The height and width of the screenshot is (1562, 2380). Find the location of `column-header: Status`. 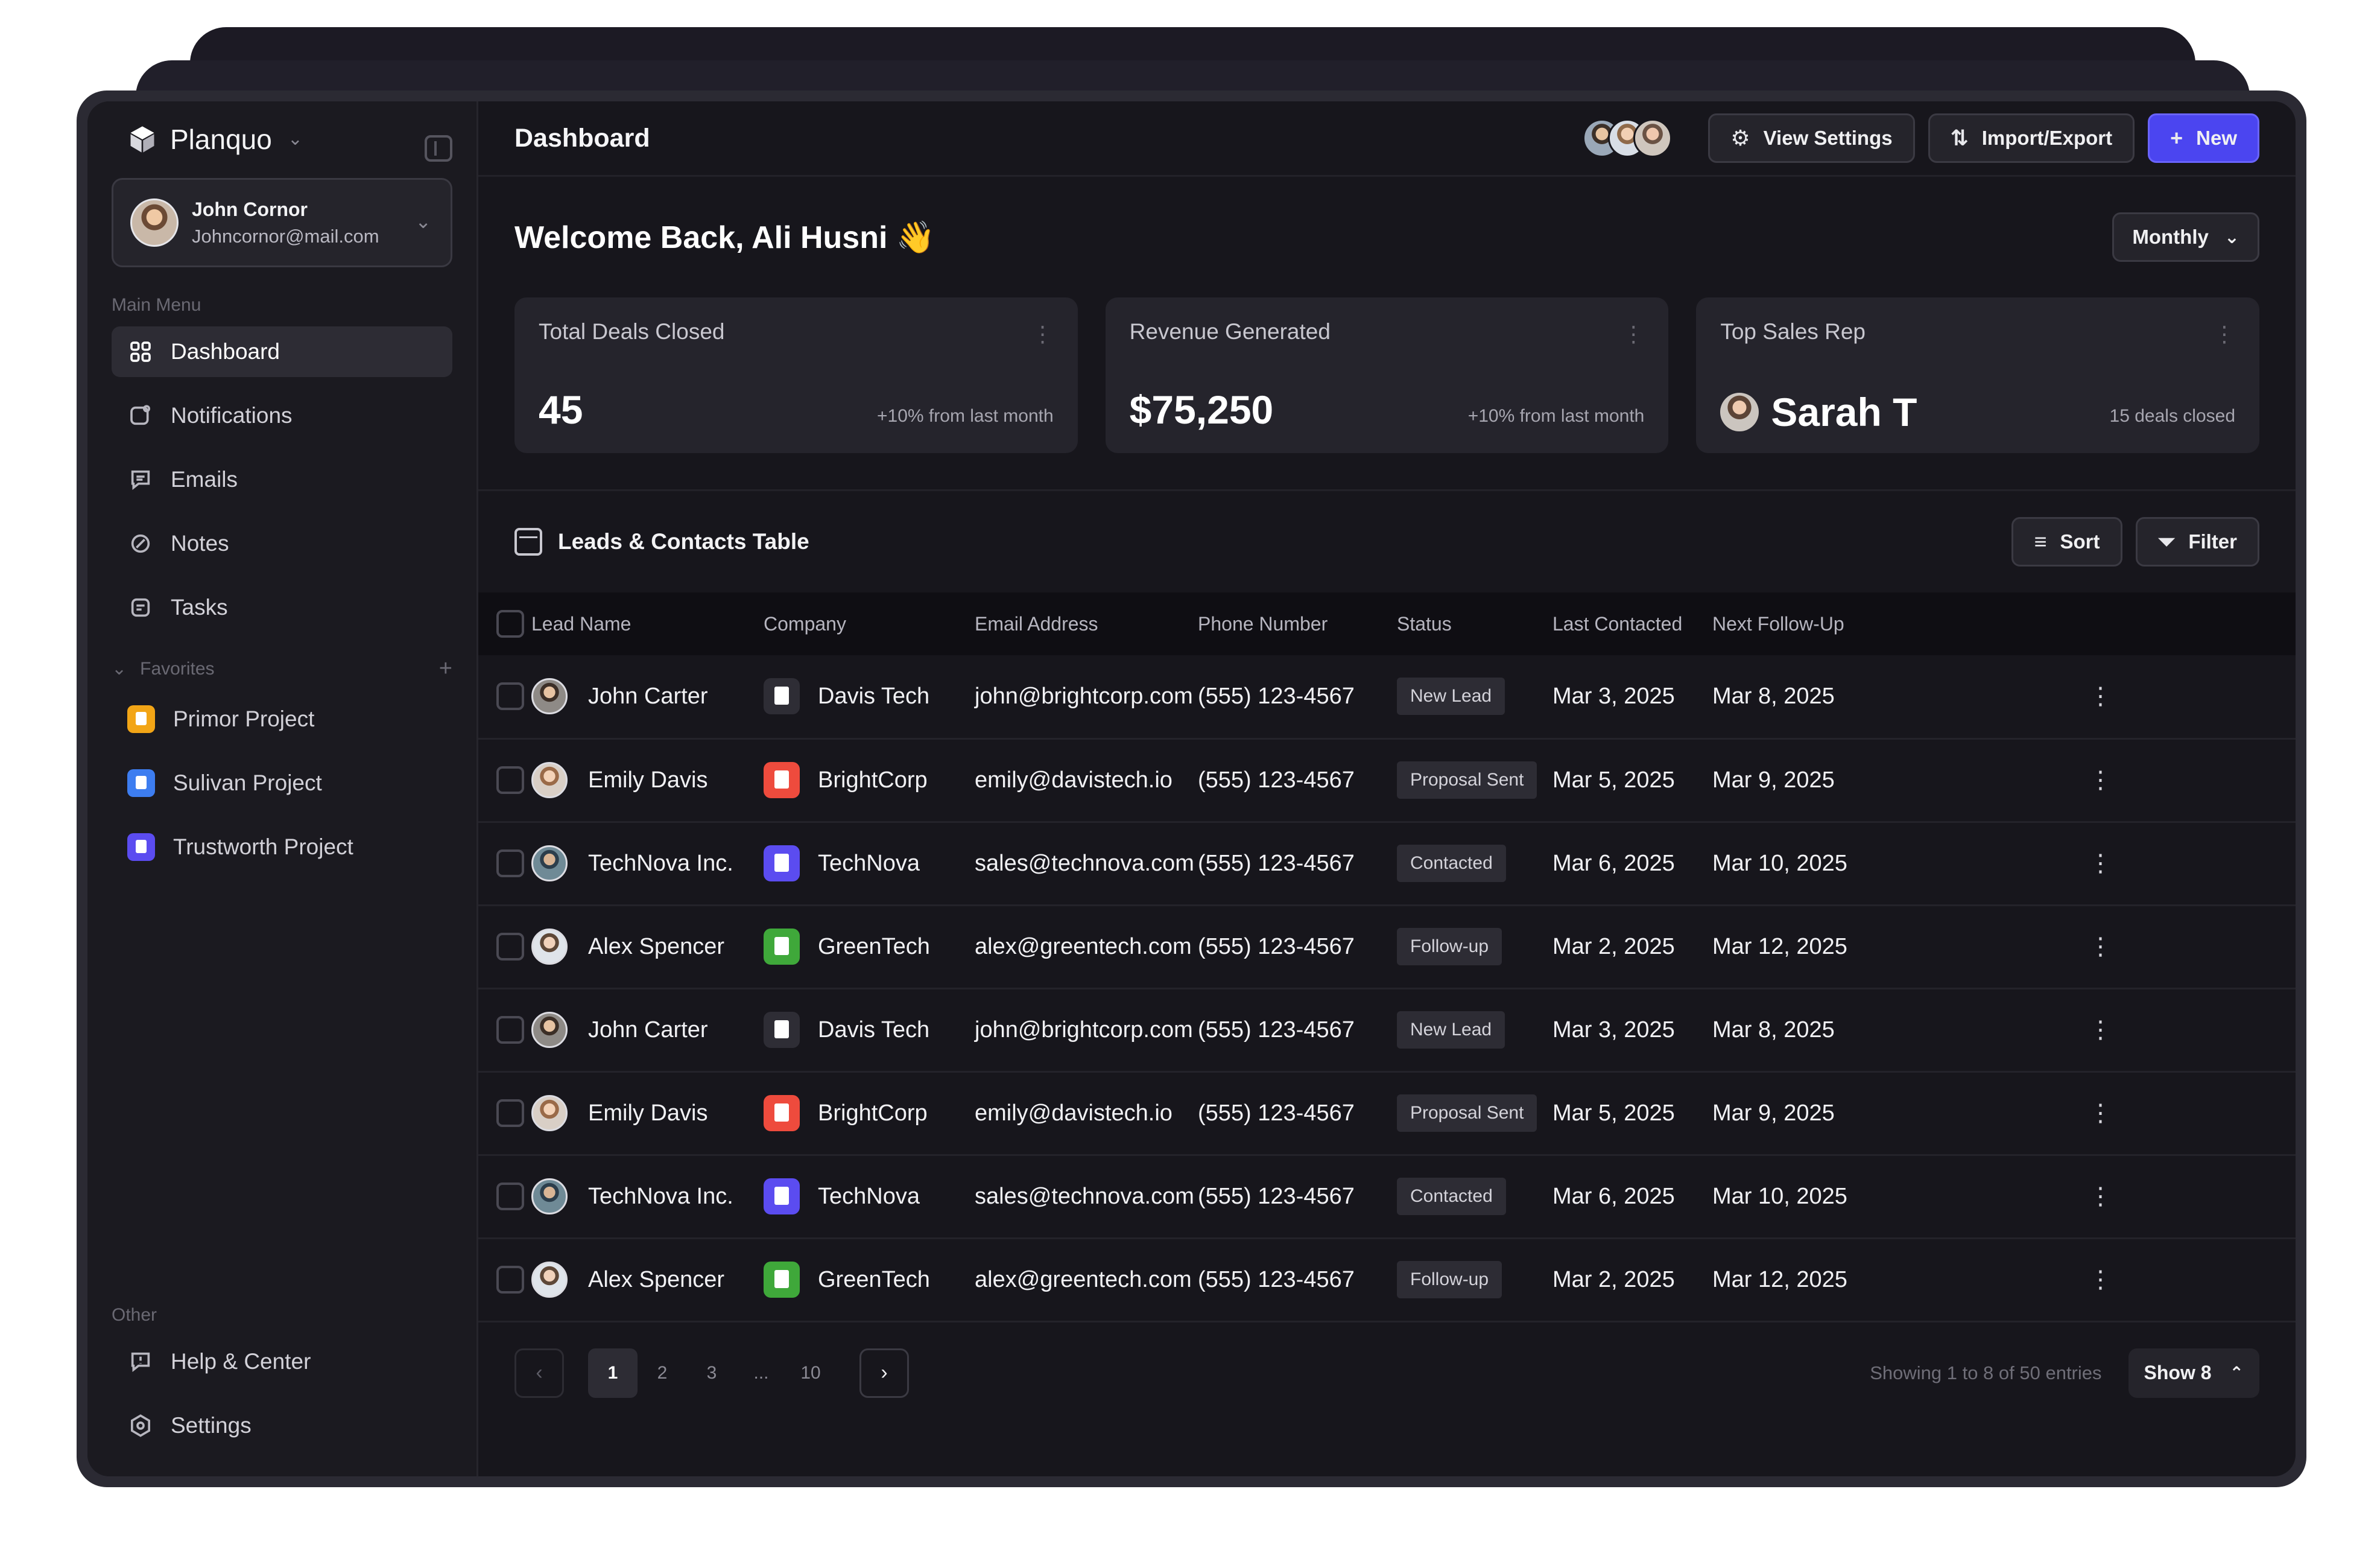

column-header: Status is located at coordinates (1474, 623).